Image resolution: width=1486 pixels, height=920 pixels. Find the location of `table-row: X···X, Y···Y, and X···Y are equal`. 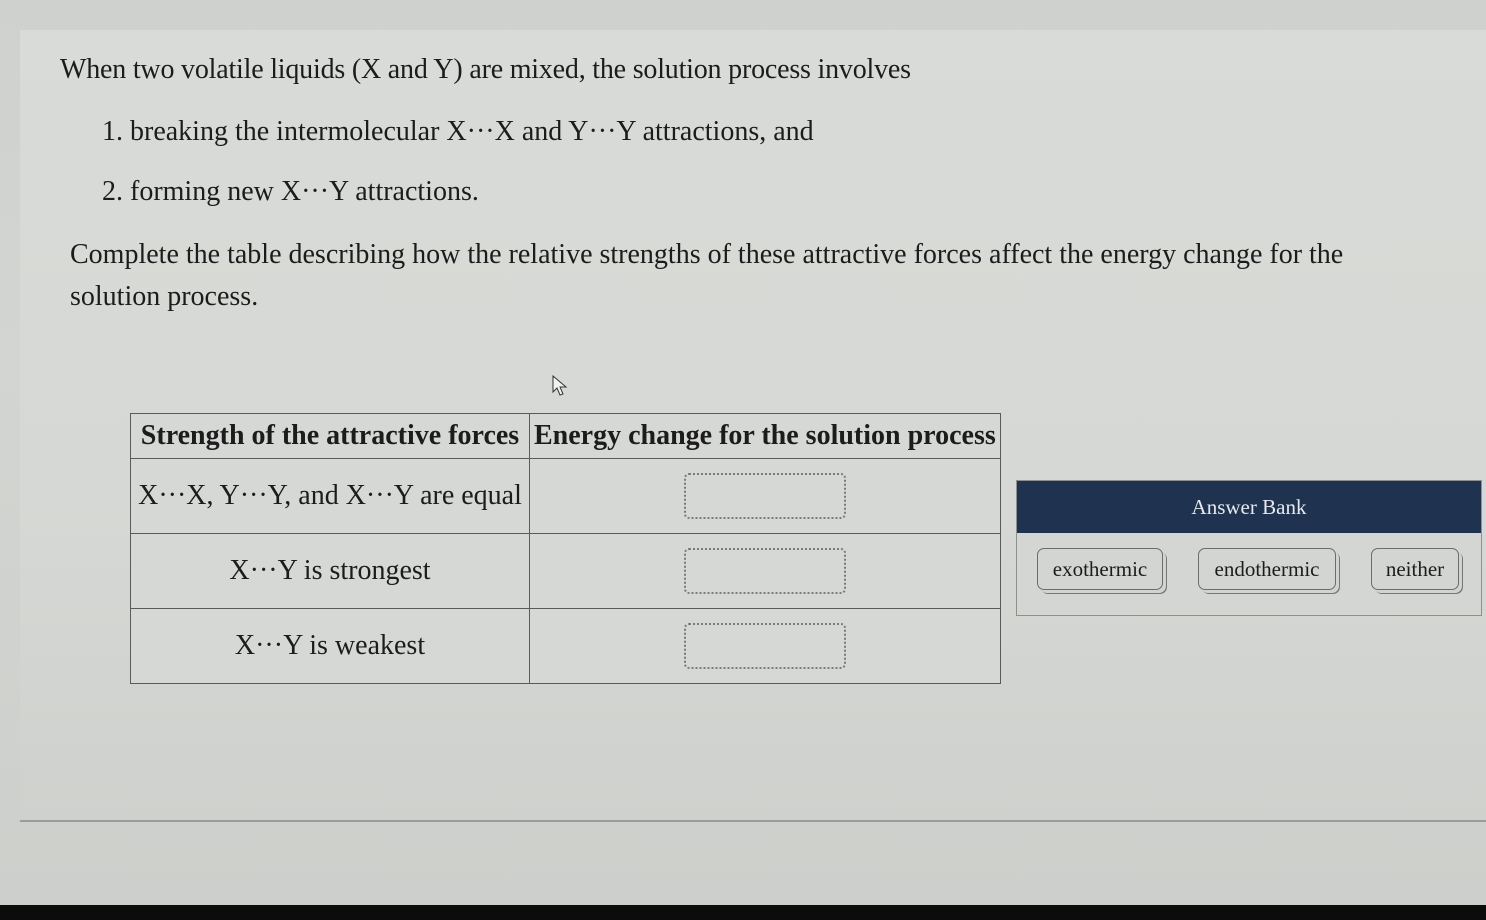

table-row: X···X, Y···Y, and X···Y are equal is located at coordinates (565, 496).